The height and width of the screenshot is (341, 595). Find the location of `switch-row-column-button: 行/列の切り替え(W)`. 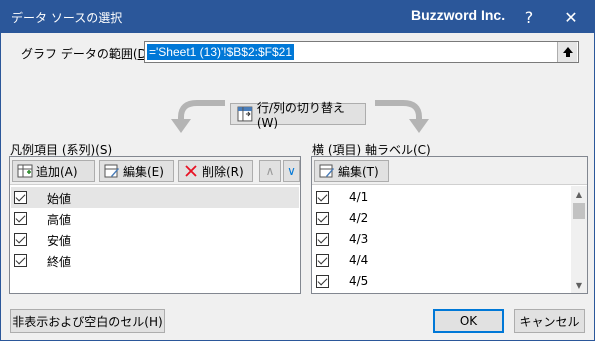

switch-row-column-button: 行/列の切り替え(W) is located at coordinates (298, 115).